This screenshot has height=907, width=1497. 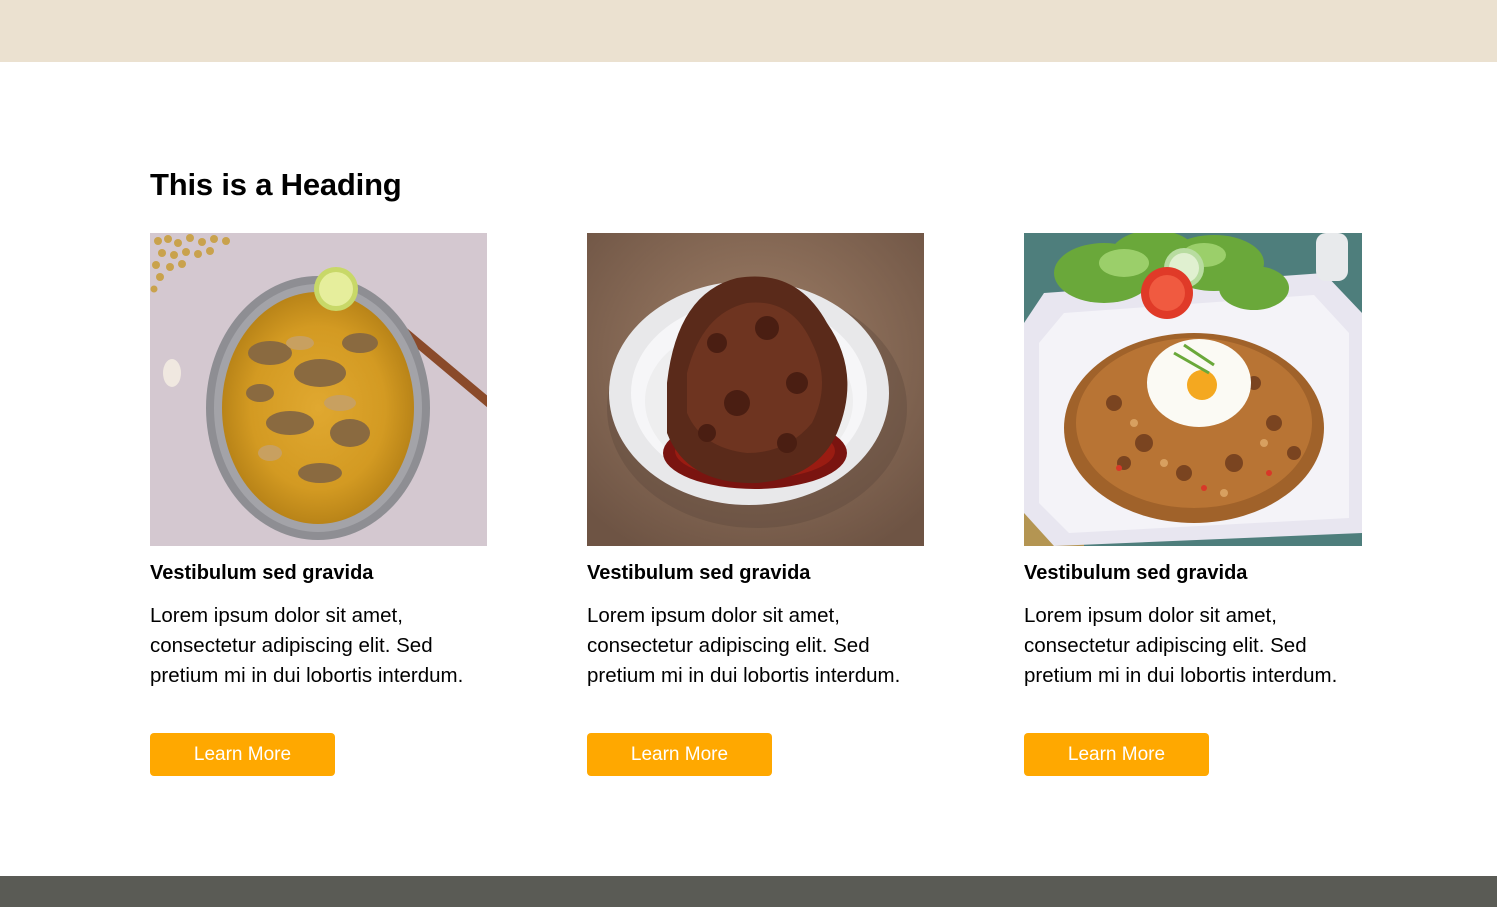 What do you see at coordinates (1193, 389) in the screenshot?
I see `fried-rice-image` at bounding box center [1193, 389].